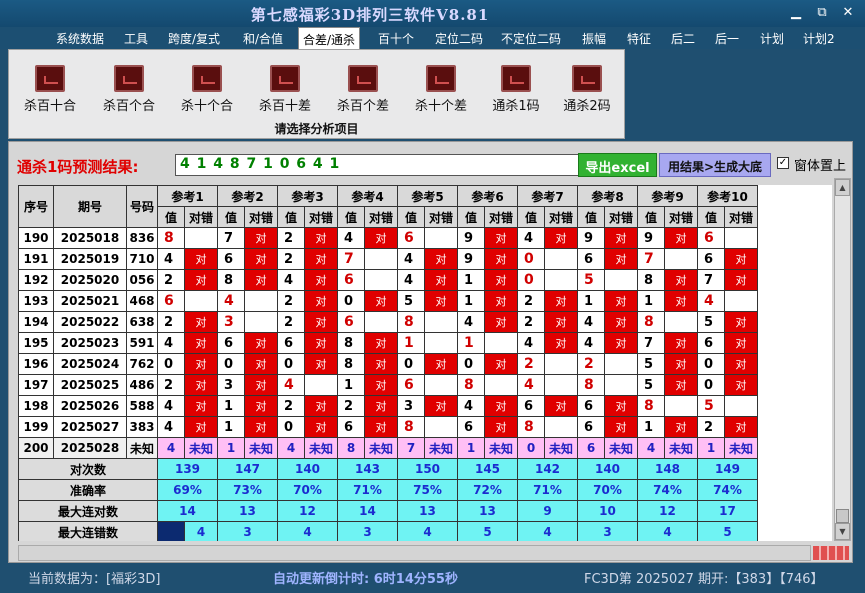  What do you see at coordinates (396, 38) in the screenshot?
I see `menu-bsg: 百十个` at bounding box center [396, 38].